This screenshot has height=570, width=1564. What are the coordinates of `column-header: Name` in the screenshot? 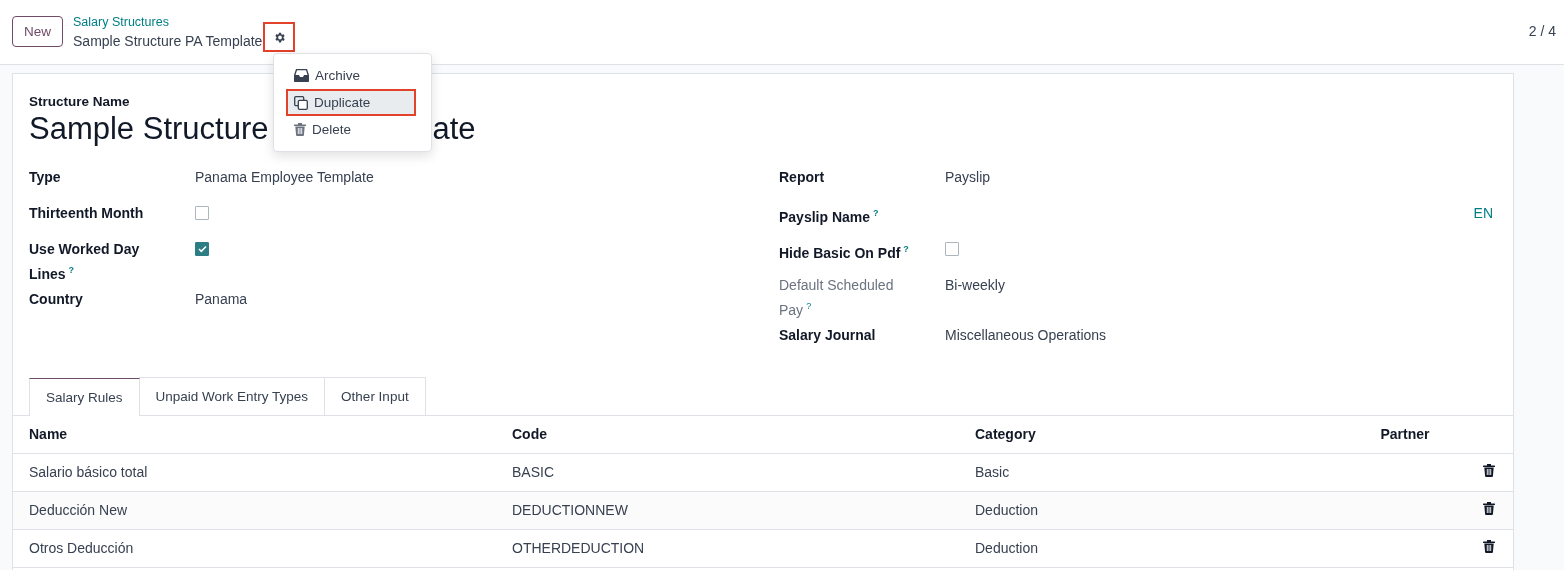 It's located at (270, 434).